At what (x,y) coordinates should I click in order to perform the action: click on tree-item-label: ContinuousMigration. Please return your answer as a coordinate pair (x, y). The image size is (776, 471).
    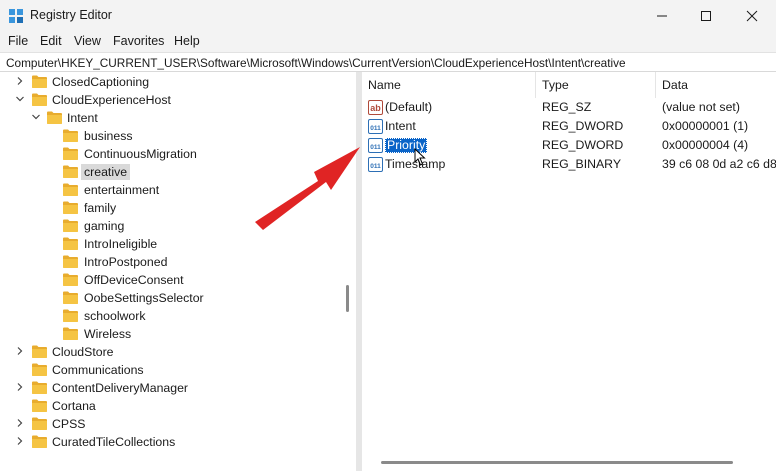
    Looking at the image, I should click on (140, 154).